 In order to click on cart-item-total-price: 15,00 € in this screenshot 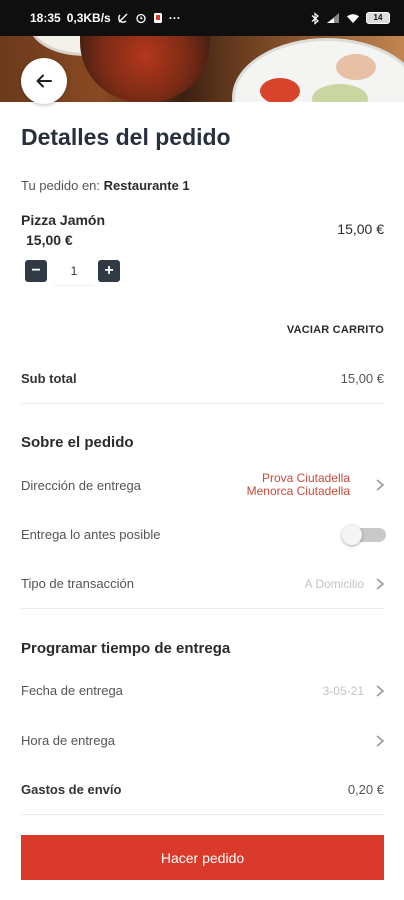, I will do `click(360, 229)`.